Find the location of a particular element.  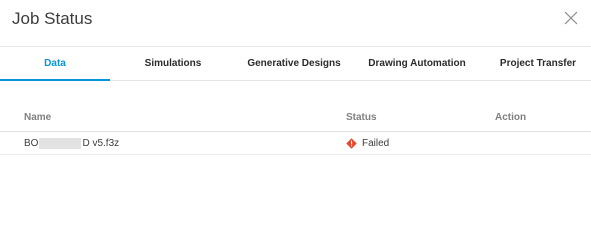

tab-label: Simulations is located at coordinates (173, 63).